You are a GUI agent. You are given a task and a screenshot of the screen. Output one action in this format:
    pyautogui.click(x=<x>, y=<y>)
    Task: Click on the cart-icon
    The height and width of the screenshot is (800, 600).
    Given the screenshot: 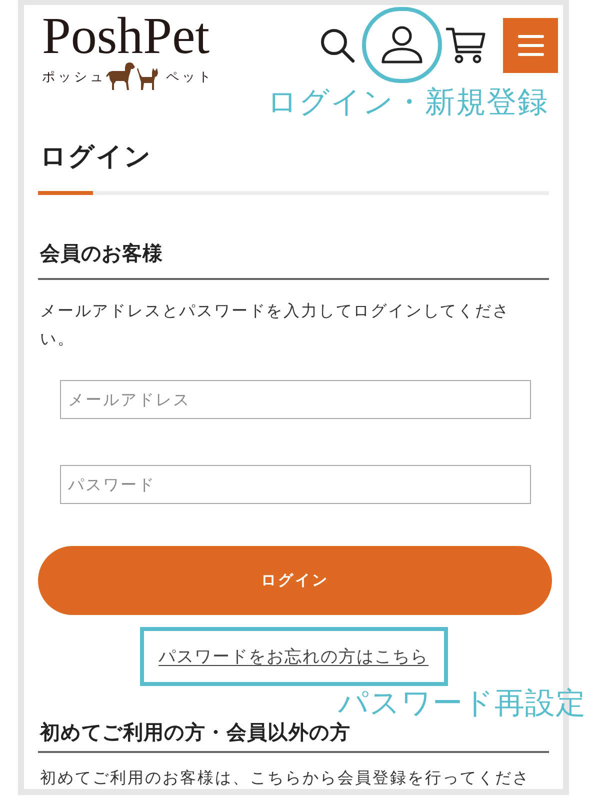 What is the action you would take?
    pyautogui.click(x=466, y=45)
    